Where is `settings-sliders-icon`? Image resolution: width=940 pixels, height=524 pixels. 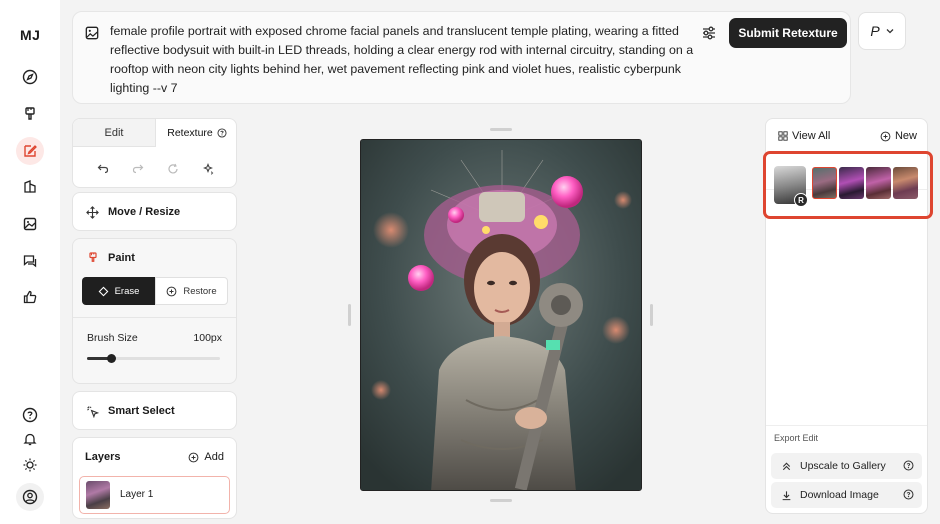
settings-sliders-icon is located at coordinates (709, 33).